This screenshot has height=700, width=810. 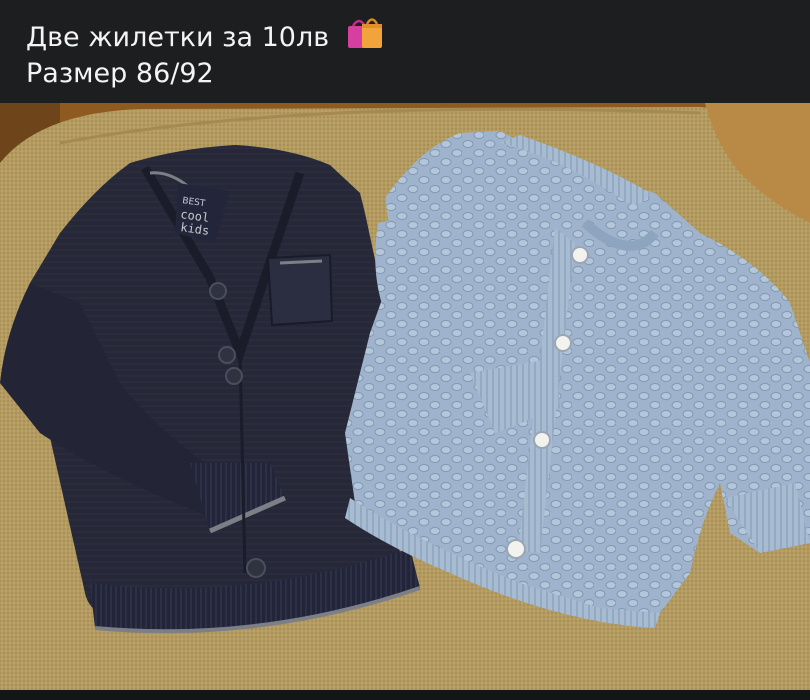 What do you see at coordinates (405, 51) in the screenshot?
I see `caption-header: Две жилетки за 10лв Размер 86/92` at bounding box center [405, 51].